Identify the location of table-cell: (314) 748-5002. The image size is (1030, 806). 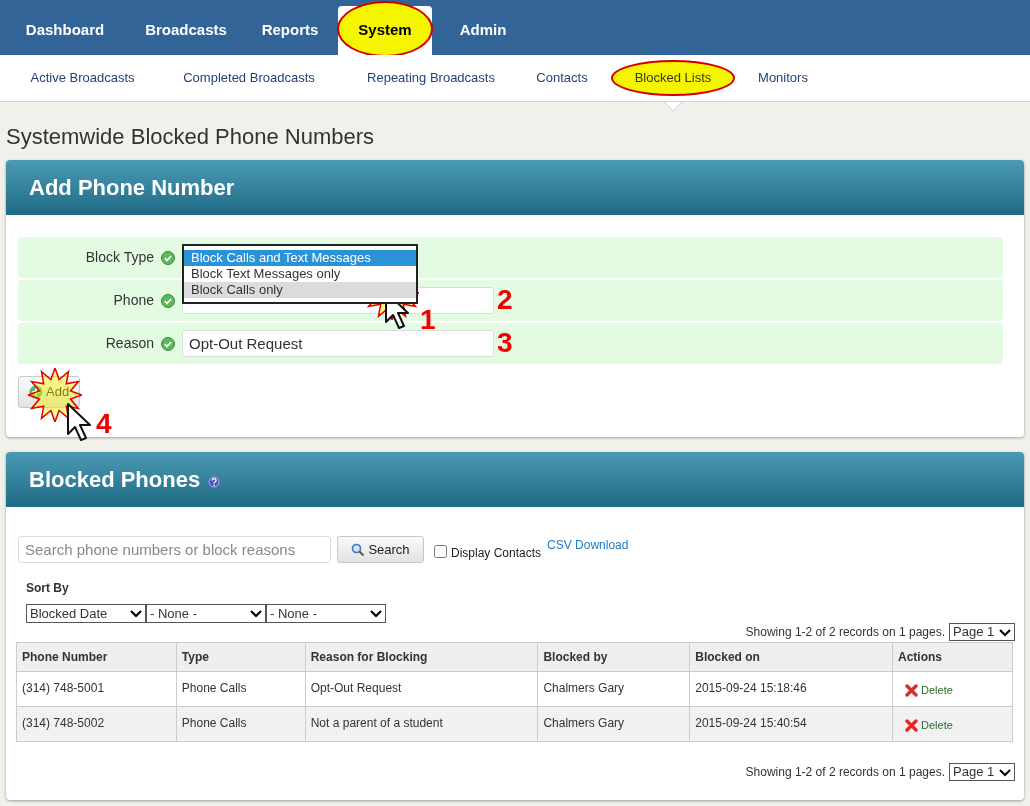
(96, 724).